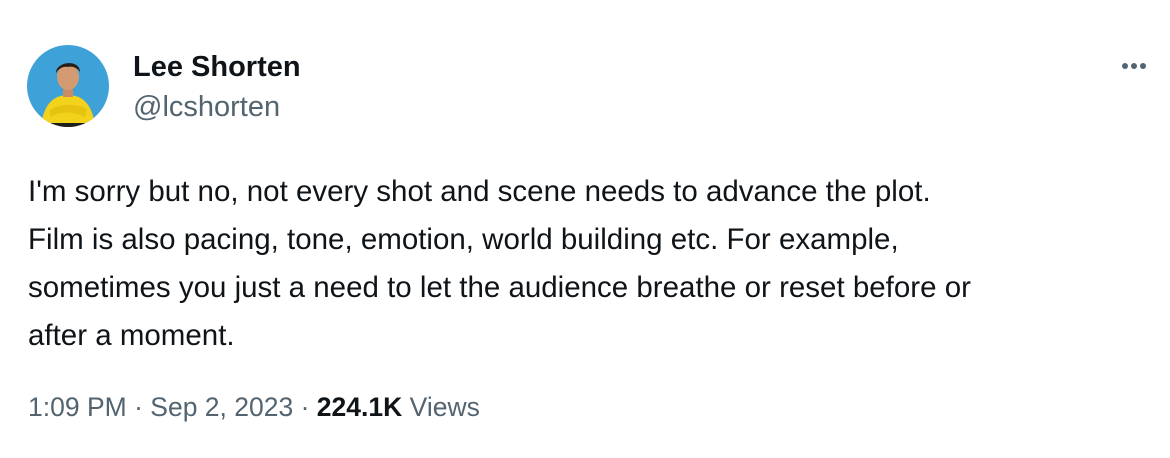  I want to click on more-options-button, so click(1134, 66).